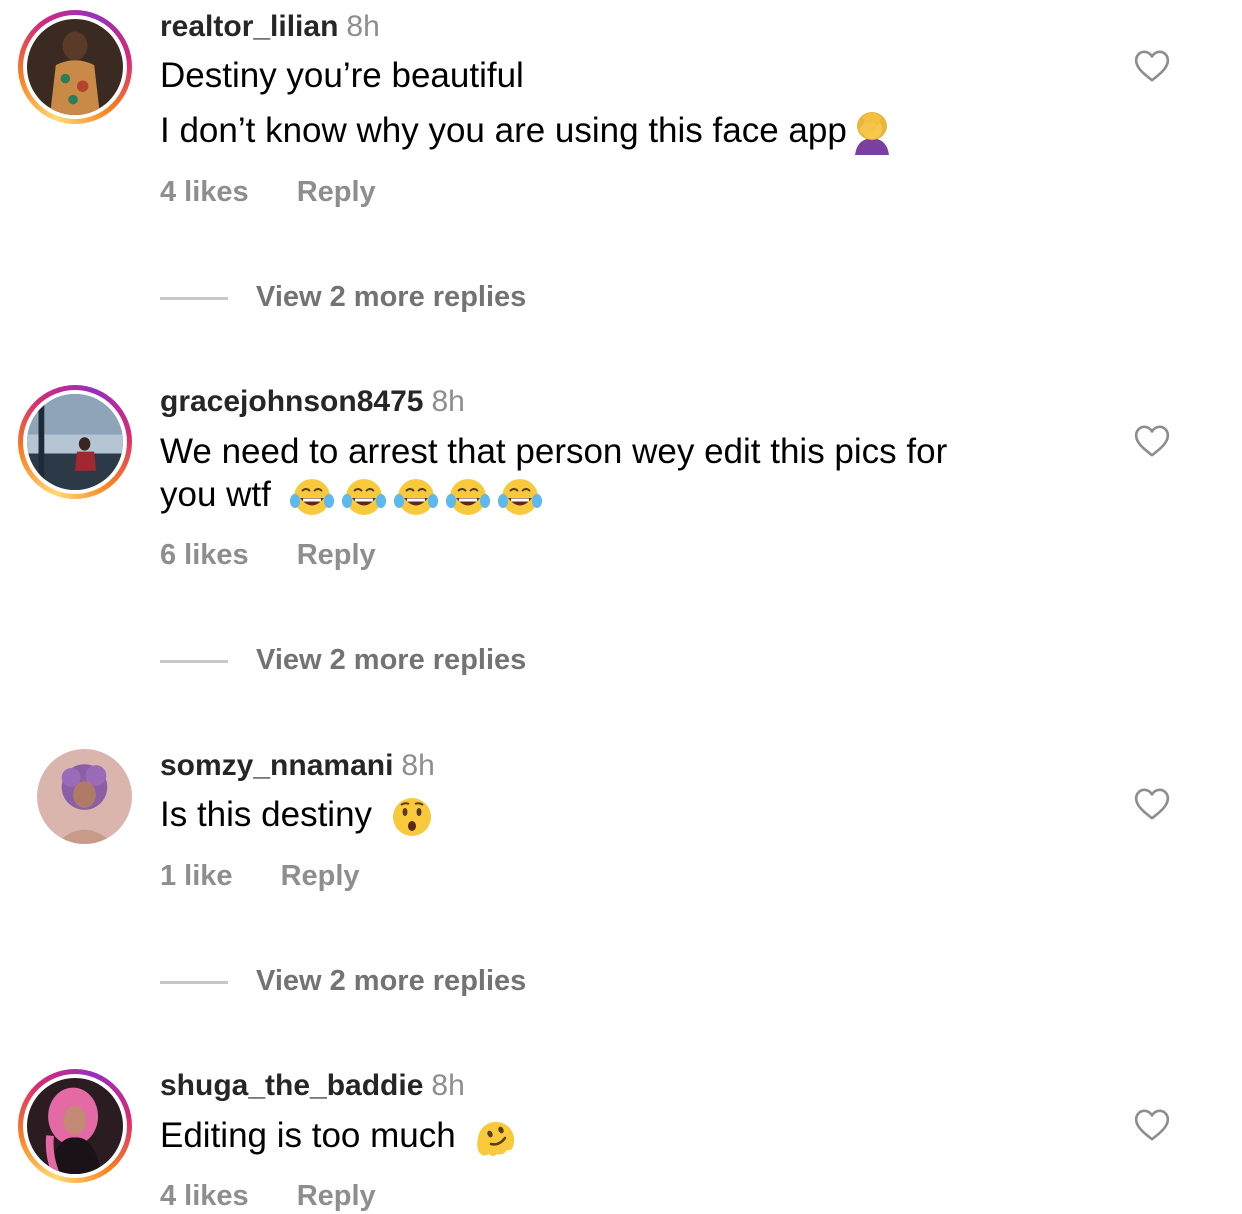 This screenshot has width=1242, height=1214. Describe the element at coordinates (249, 26) in the screenshot. I see `username: realtor_lilian` at that location.